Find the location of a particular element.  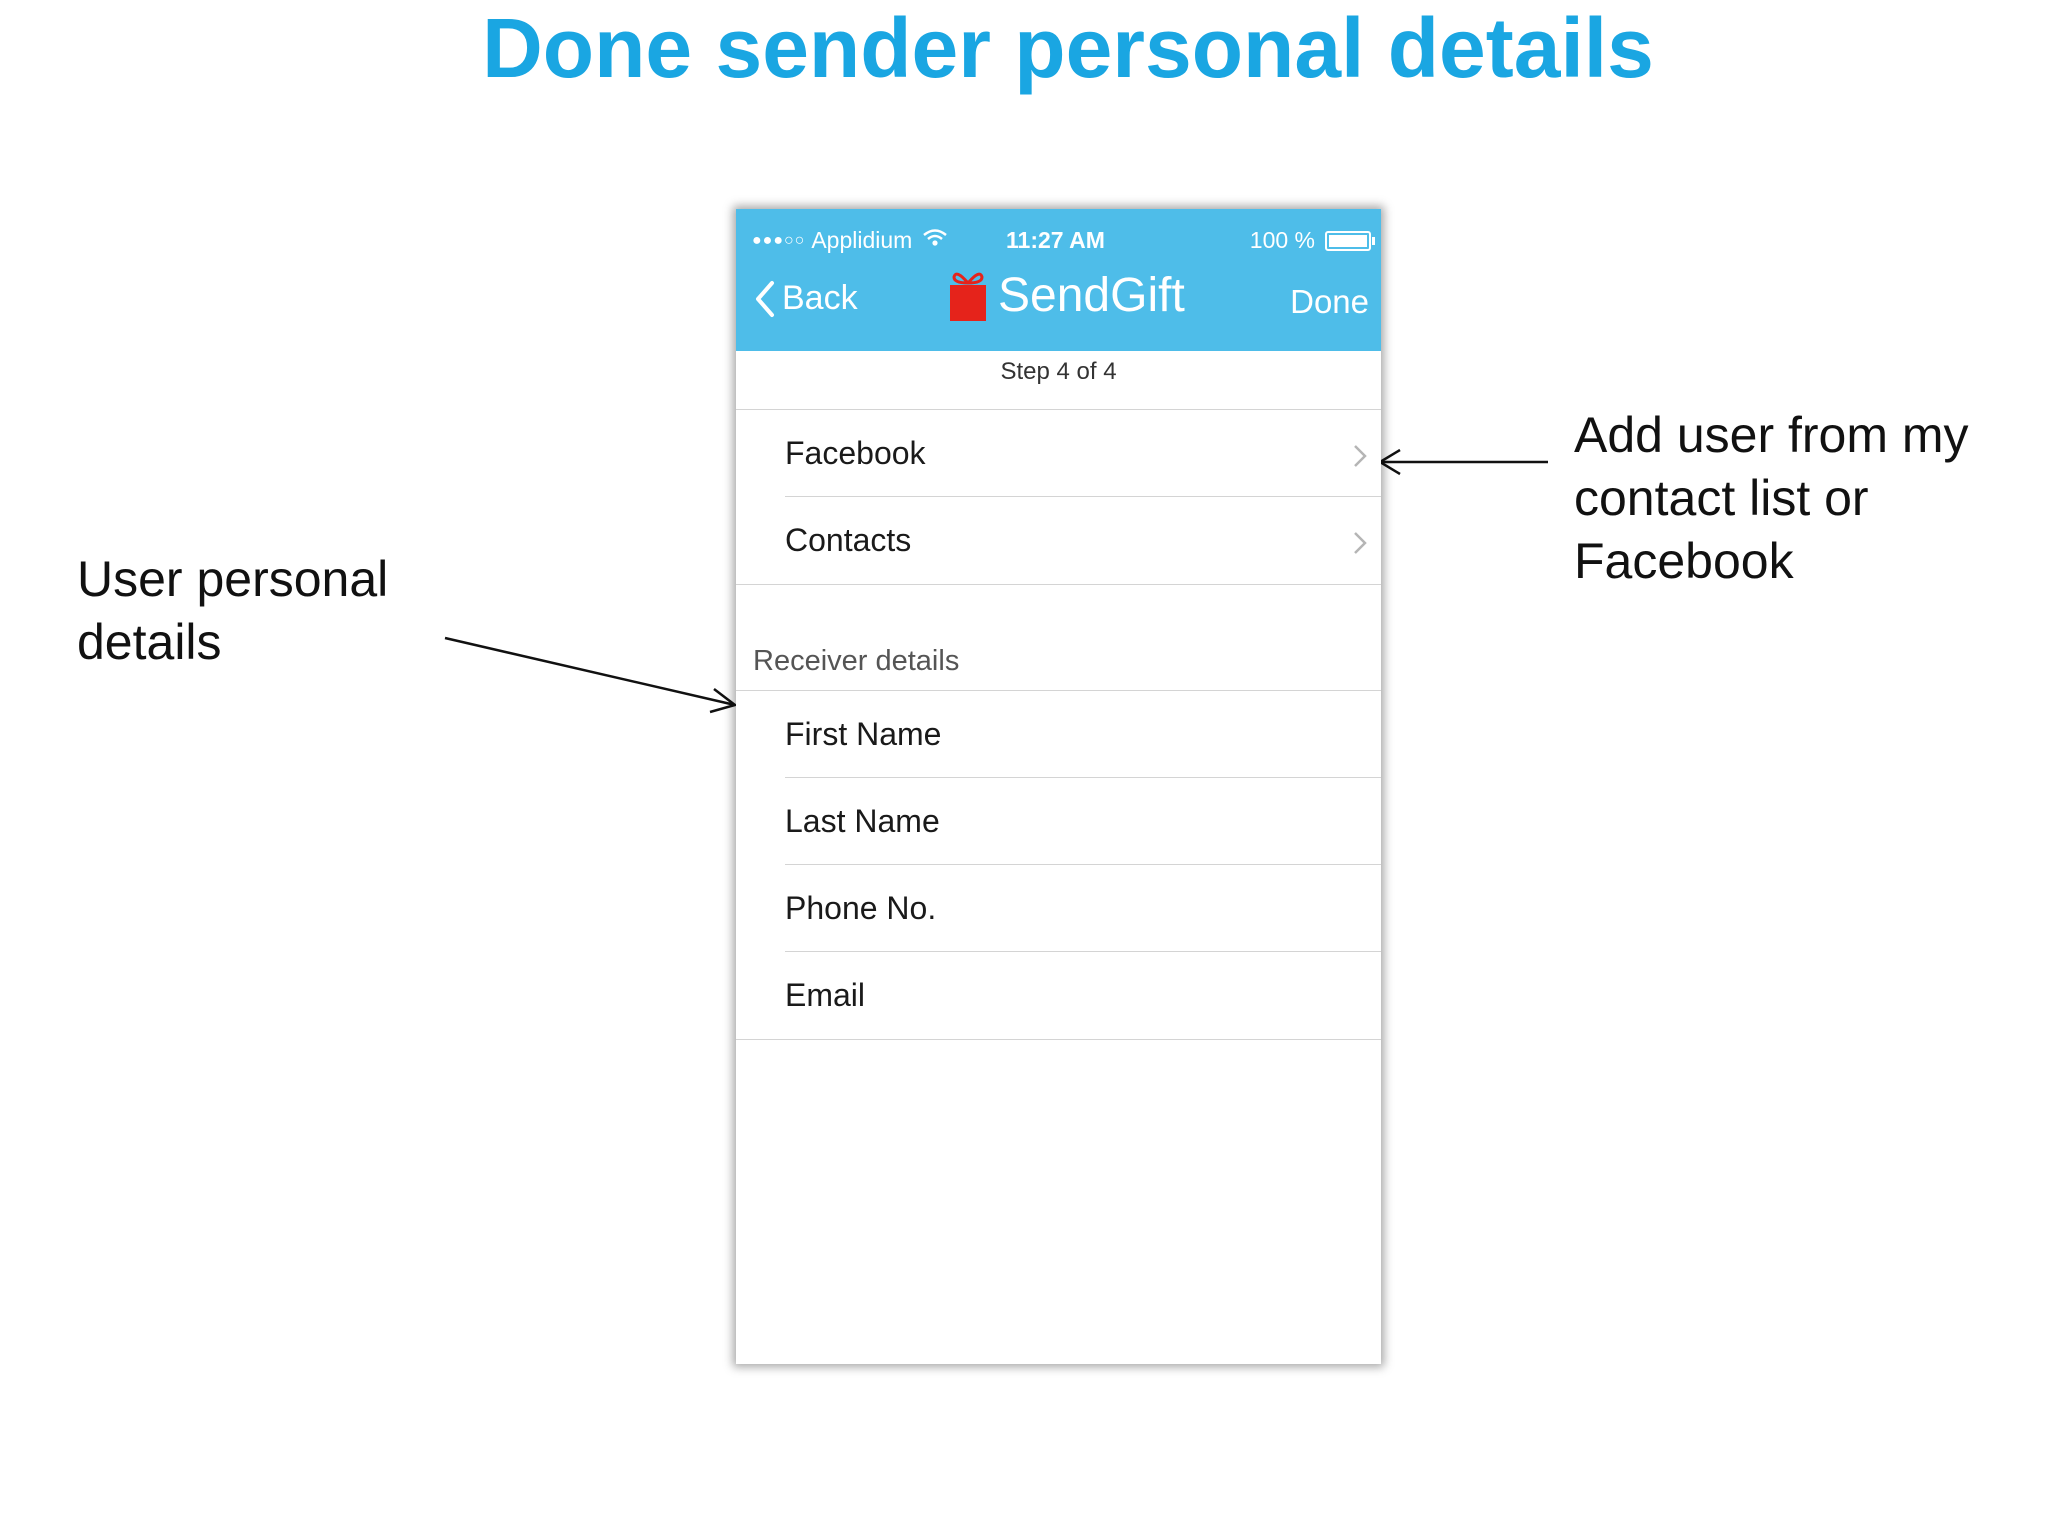

email-field: Email is located at coordinates (1058, 996).